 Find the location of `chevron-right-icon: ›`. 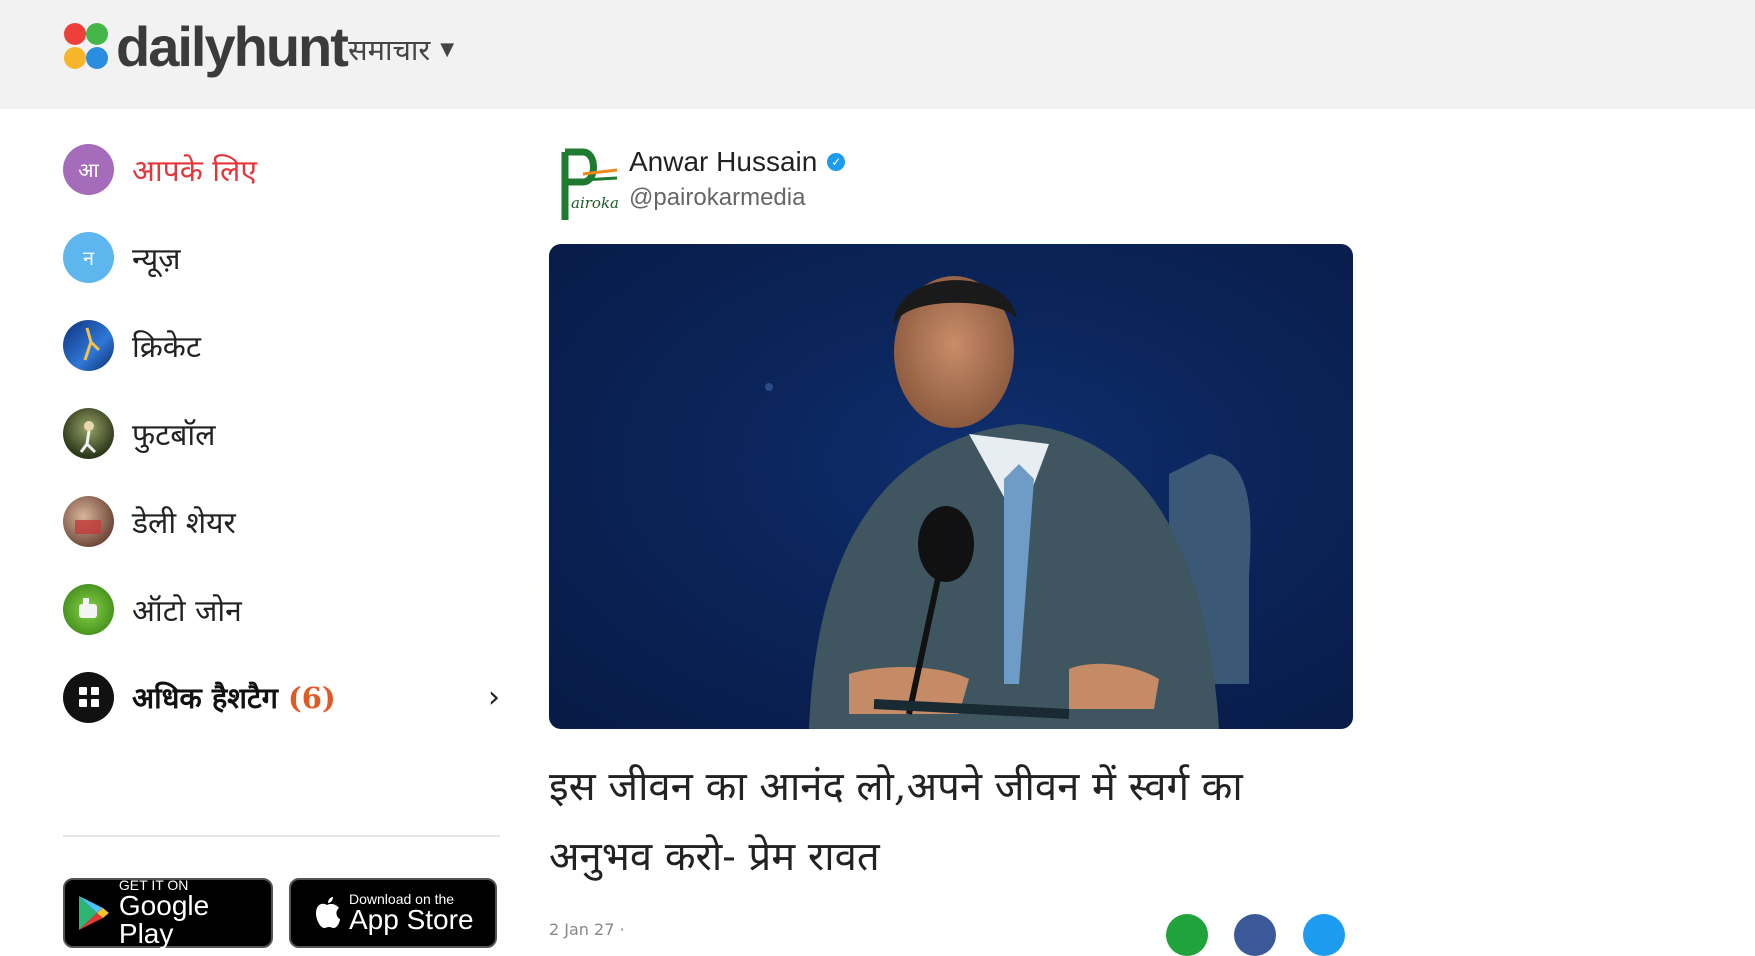

chevron-right-icon: › is located at coordinates (494, 697).